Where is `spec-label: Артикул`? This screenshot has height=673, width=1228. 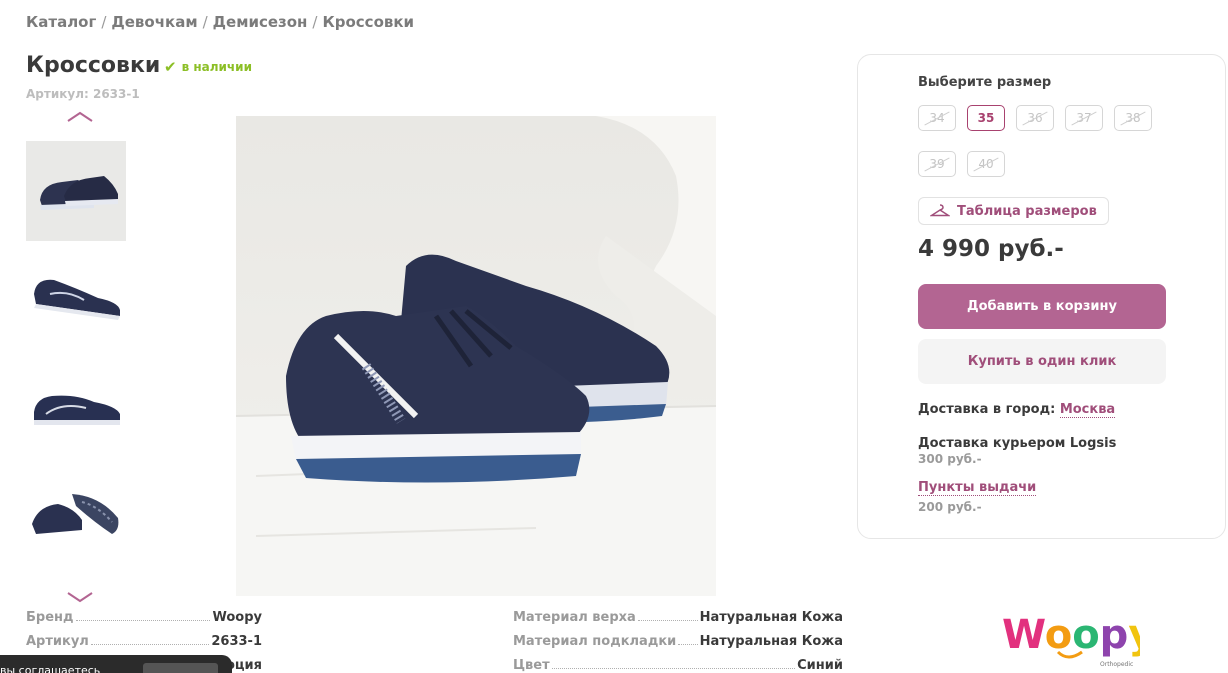 spec-label: Артикул is located at coordinates (57, 641).